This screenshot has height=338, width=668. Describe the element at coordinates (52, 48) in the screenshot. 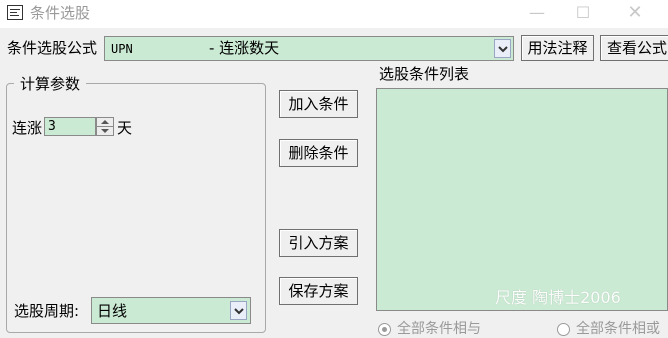

I see `formula-label: 条件选股公式` at that location.